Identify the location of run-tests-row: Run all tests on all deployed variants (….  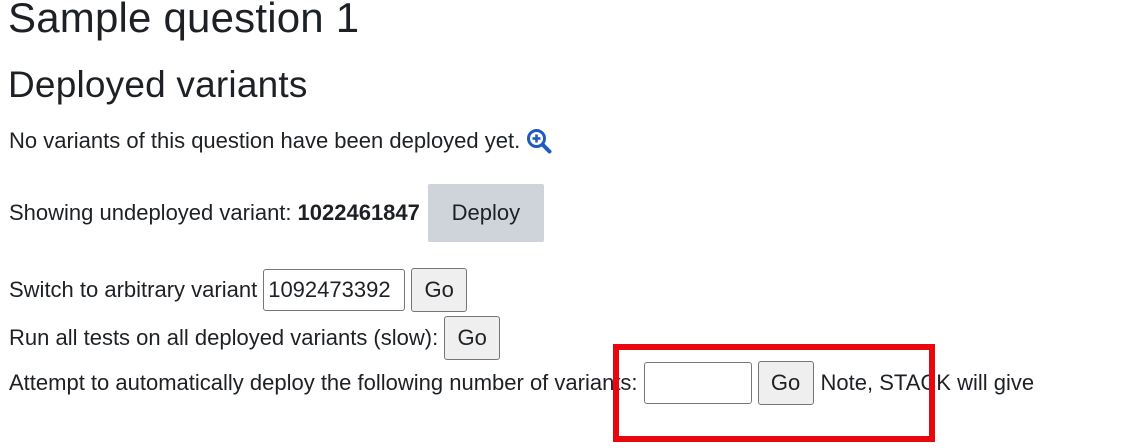
(255, 338).